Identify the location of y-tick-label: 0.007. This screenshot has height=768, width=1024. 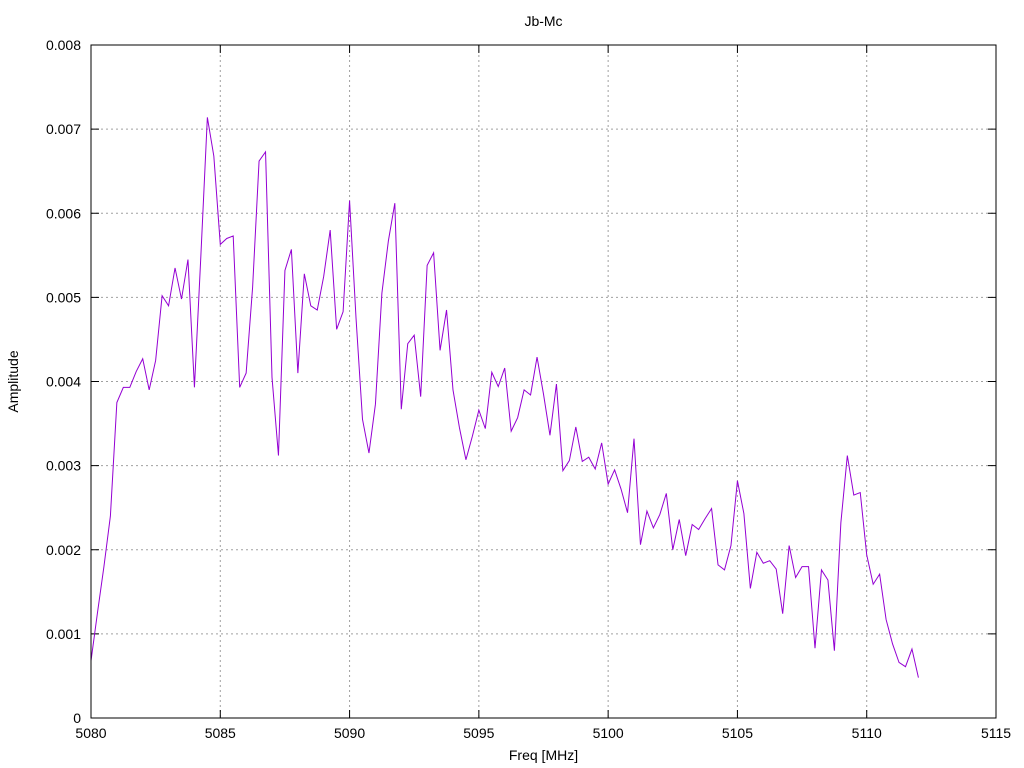
(63, 129).